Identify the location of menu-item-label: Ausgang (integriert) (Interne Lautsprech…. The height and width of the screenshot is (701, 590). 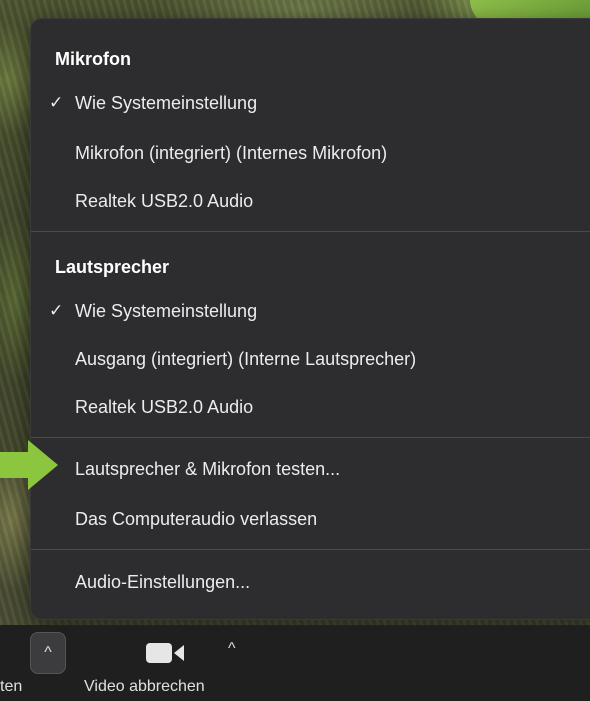
(246, 359).